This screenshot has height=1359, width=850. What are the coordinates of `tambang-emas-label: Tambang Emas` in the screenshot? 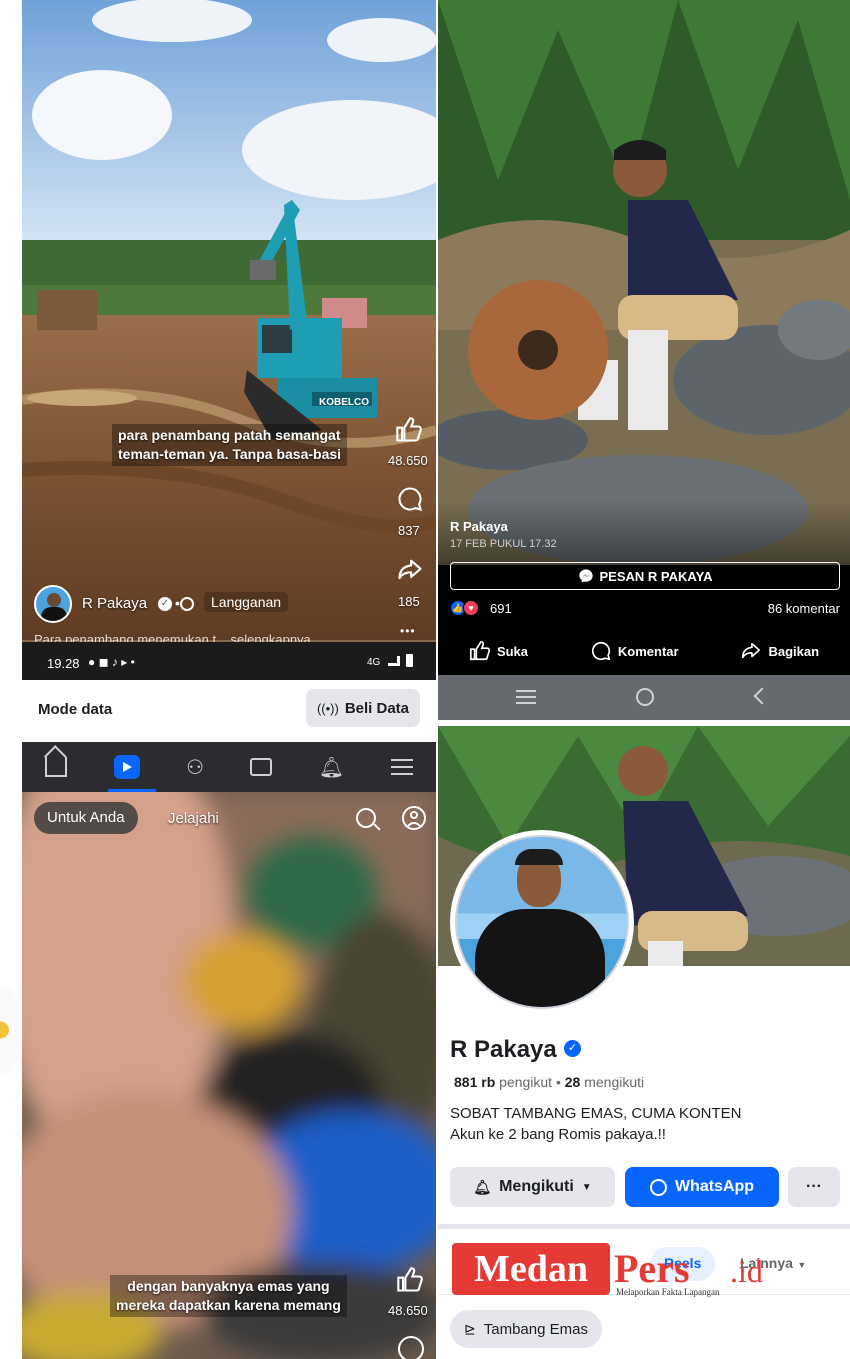 It's located at (535, 1329).